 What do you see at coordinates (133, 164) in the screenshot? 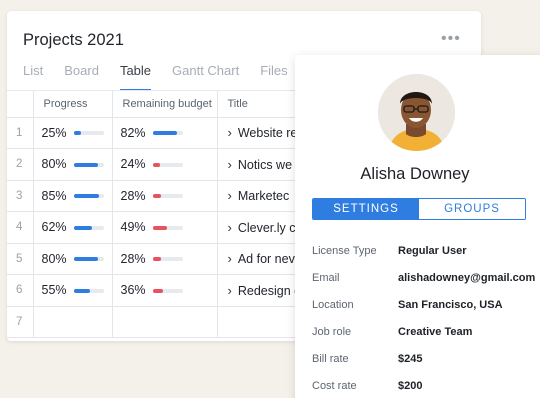
I see `budget-value: 24%` at bounding box center [133, 164].